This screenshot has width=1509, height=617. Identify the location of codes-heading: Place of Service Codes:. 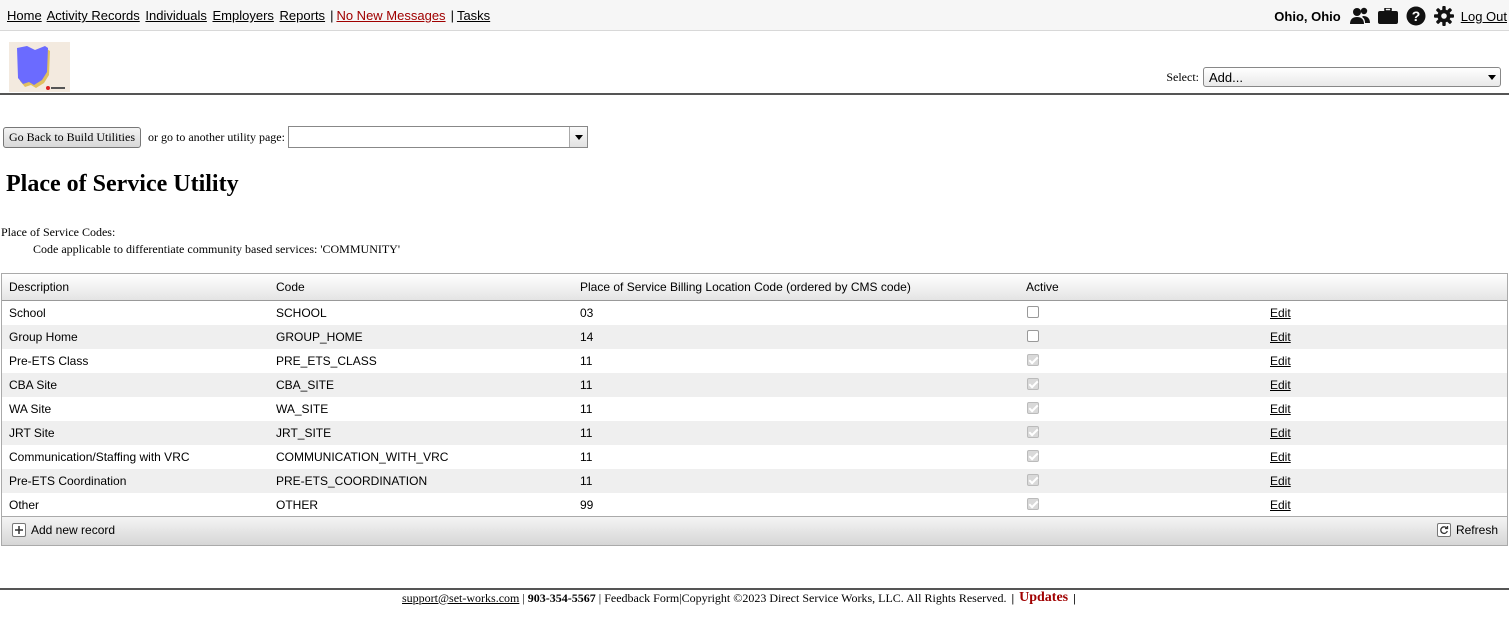
(58, 232).